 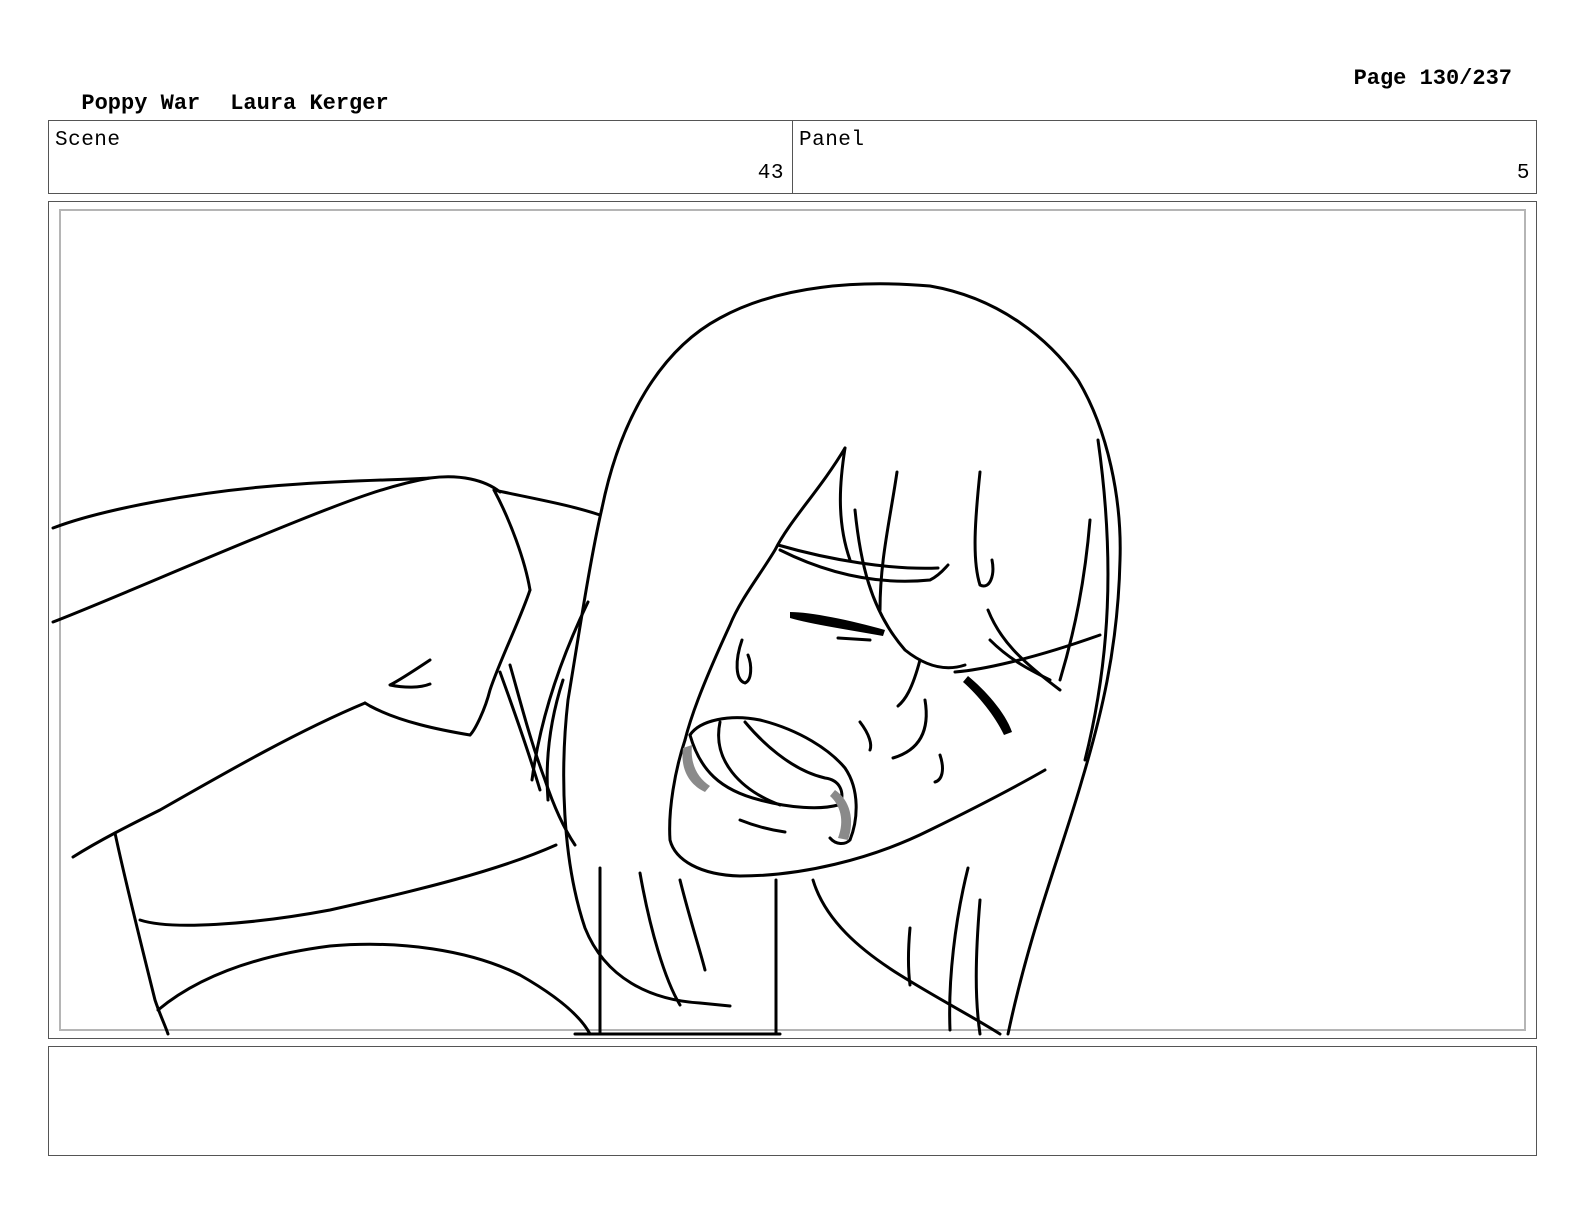 I want to click on notes-box, so click(x=792, y=1101).